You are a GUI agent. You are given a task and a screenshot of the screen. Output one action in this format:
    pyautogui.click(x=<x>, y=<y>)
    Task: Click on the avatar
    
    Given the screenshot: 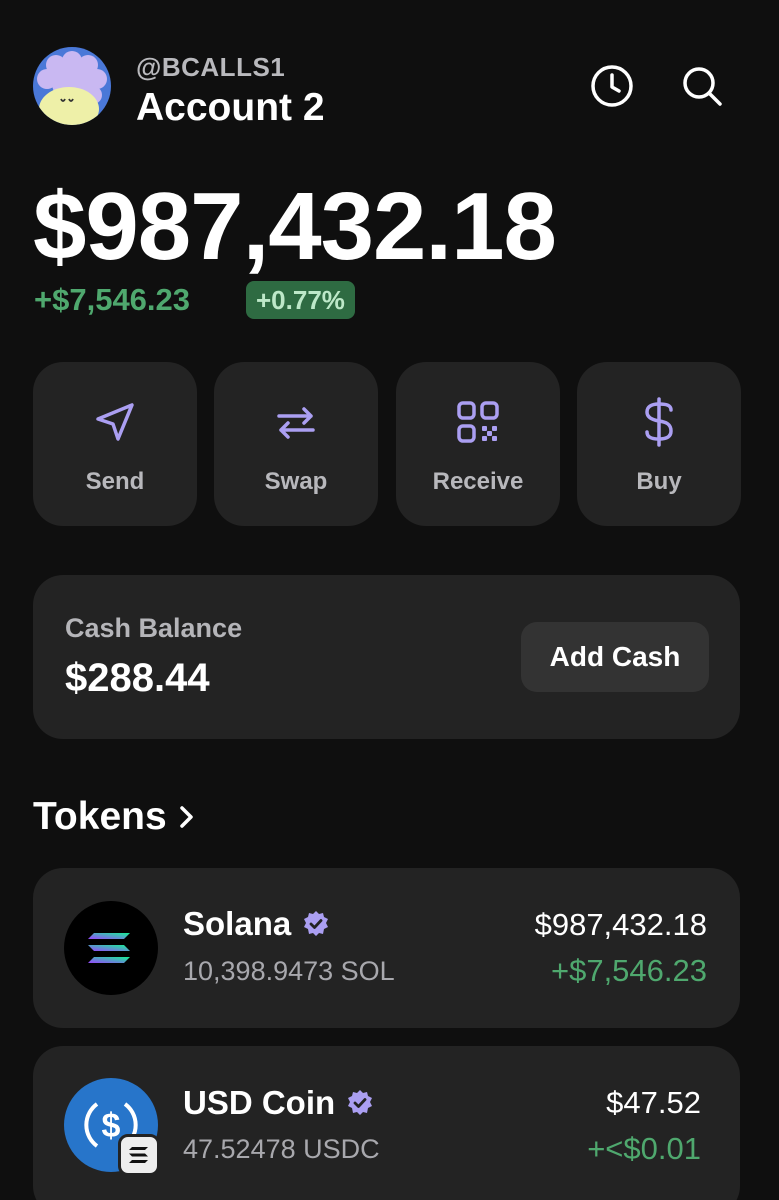 What is the action you would take?
    pyautogui.click(x=72, y=86)
    